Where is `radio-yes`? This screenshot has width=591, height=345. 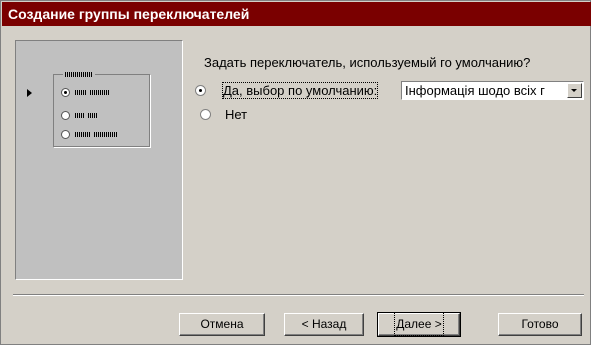 radio-yes is located at coordinates (200, 90).